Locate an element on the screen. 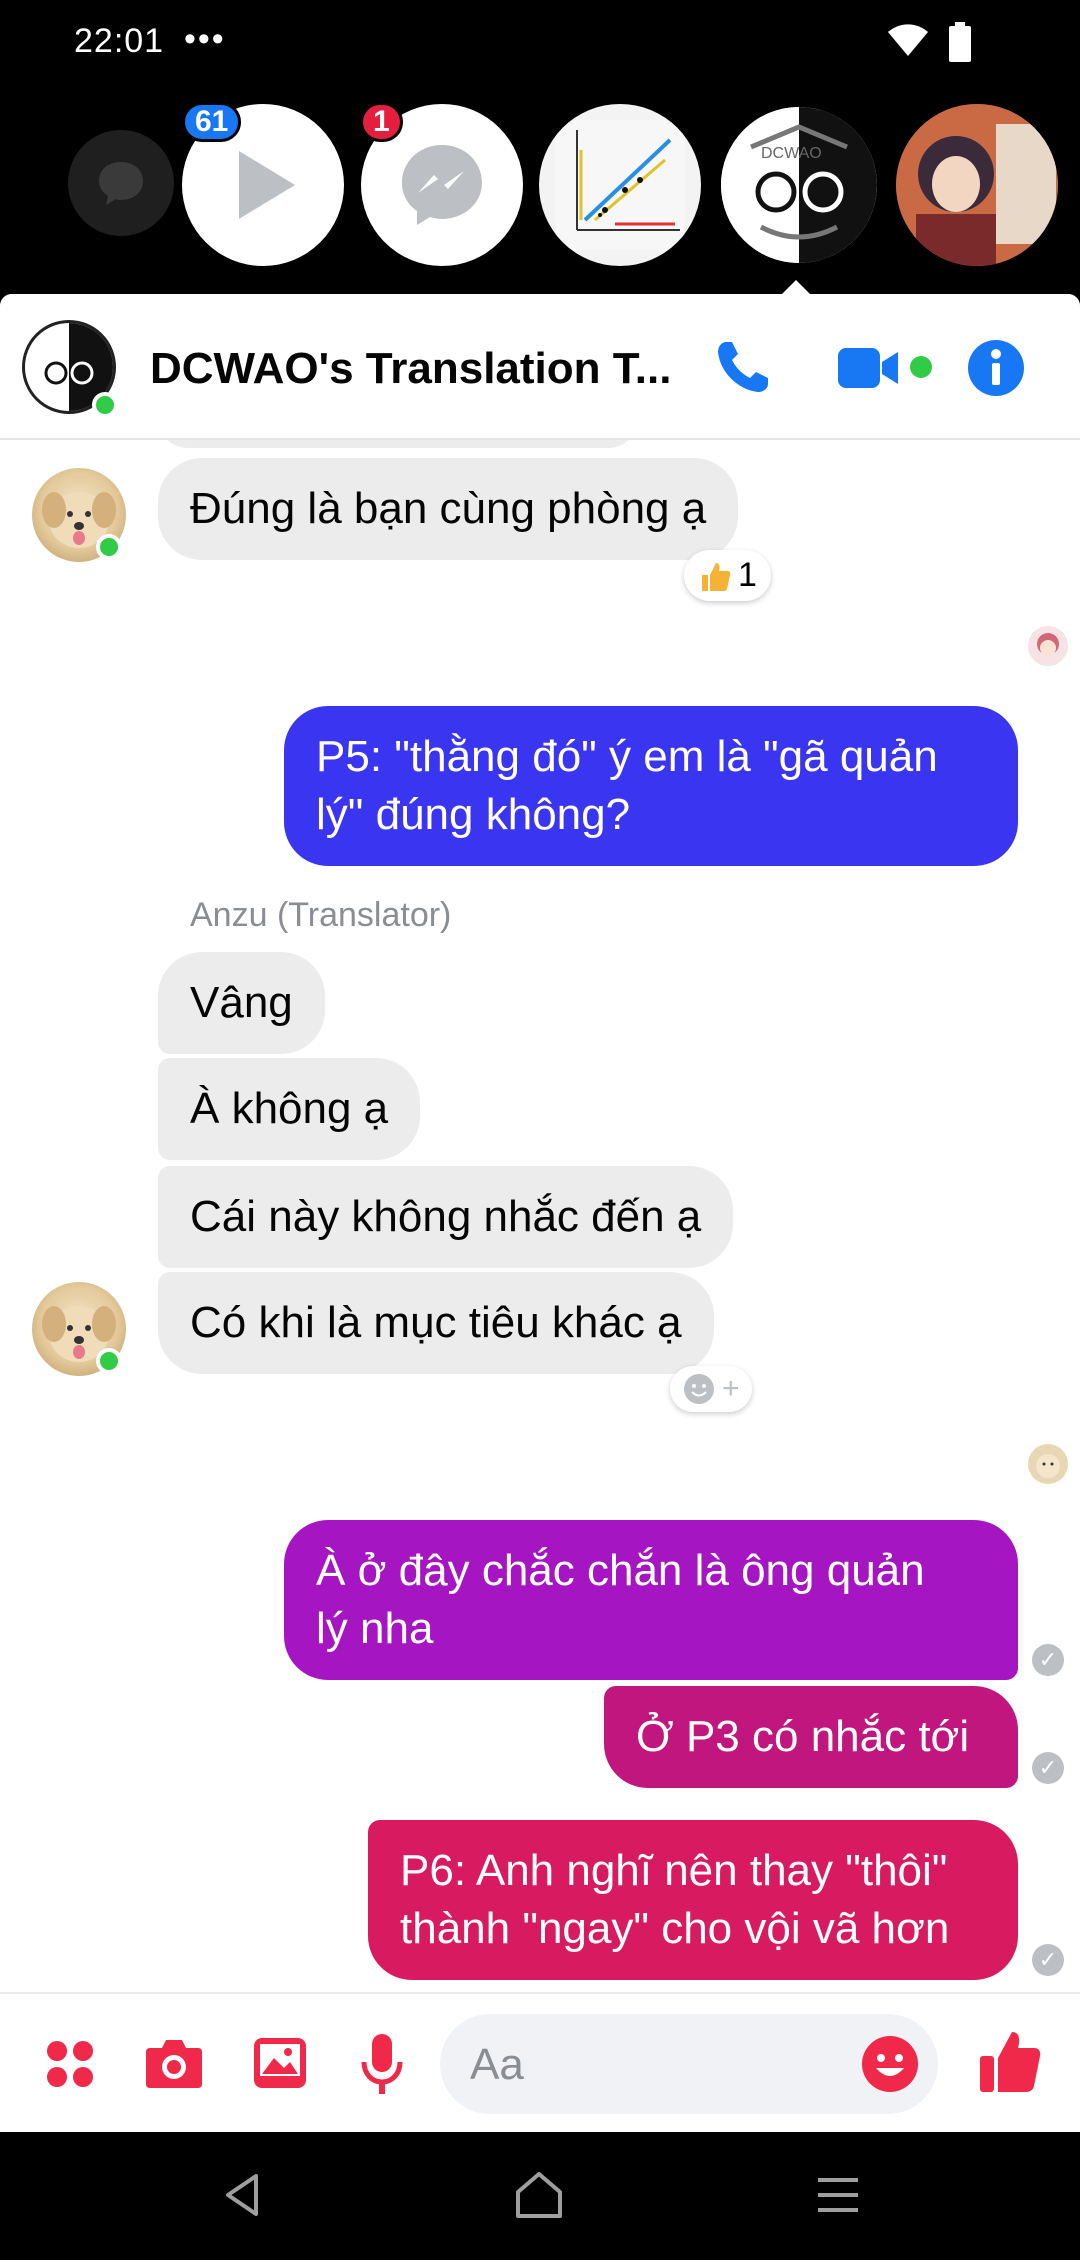 The width and height of the screenshot is (1080, 2260). smiley-add-icon is located at coordinates (699, 1389).